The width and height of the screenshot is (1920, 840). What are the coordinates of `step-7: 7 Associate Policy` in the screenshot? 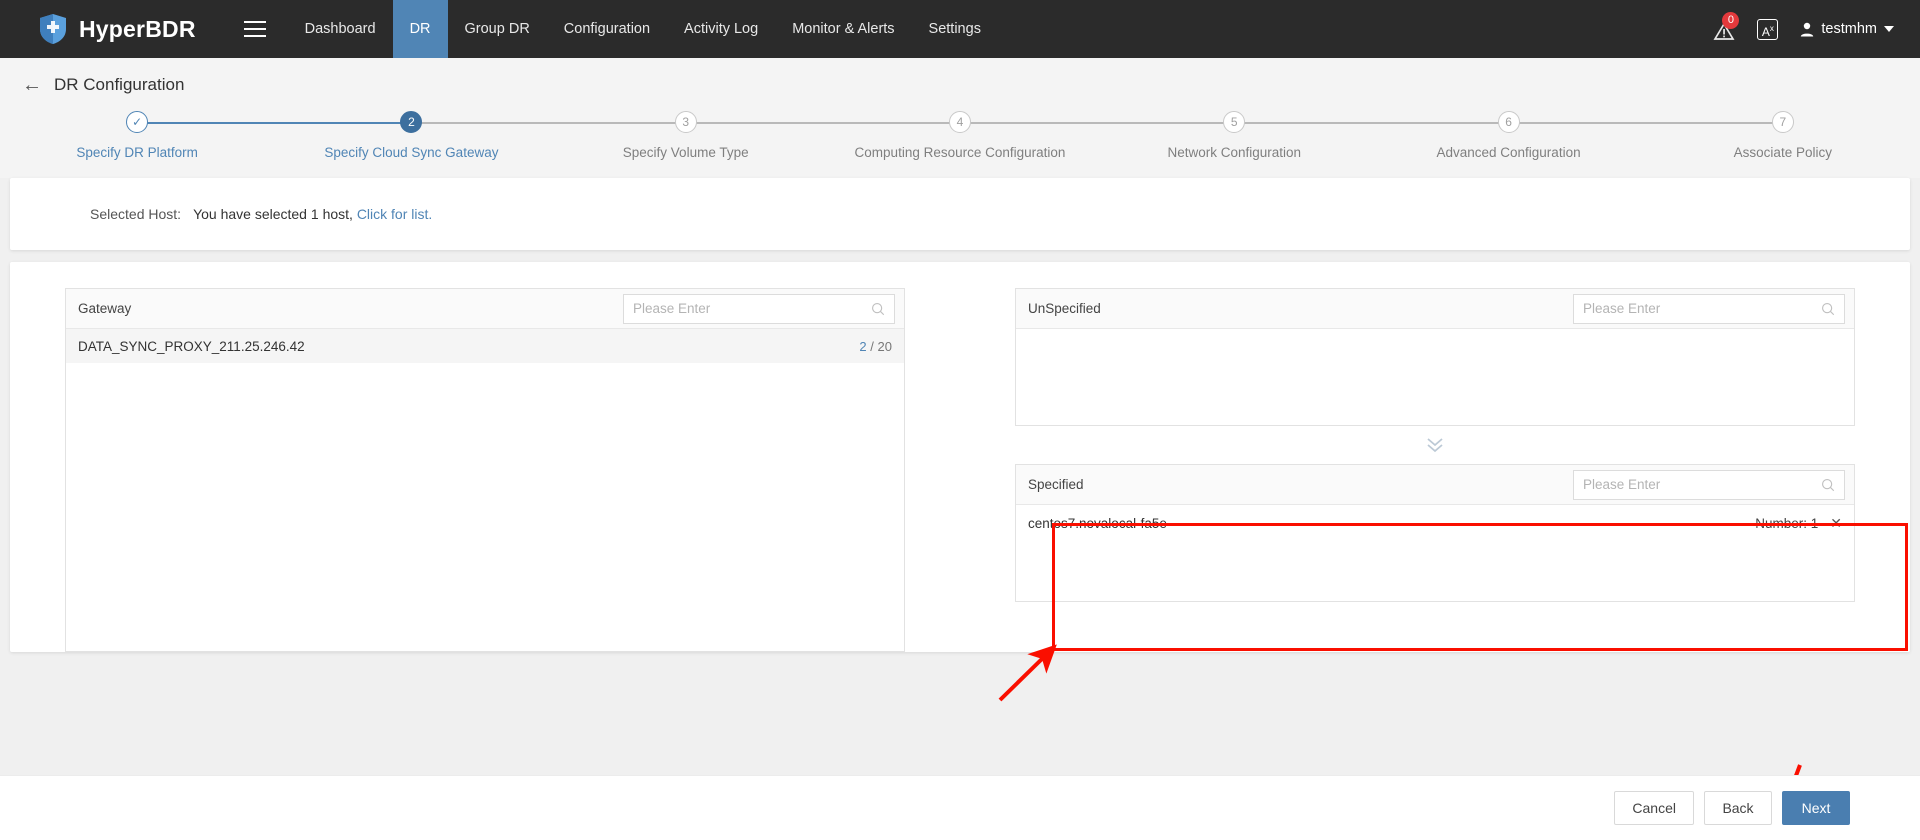 It's located at (1782, 135).